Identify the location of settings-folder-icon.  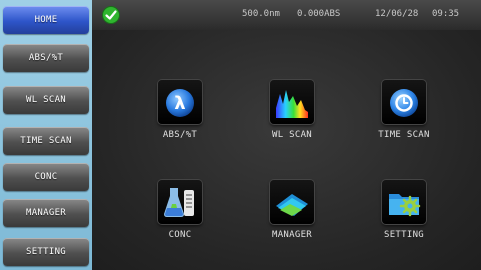
(404, 202).